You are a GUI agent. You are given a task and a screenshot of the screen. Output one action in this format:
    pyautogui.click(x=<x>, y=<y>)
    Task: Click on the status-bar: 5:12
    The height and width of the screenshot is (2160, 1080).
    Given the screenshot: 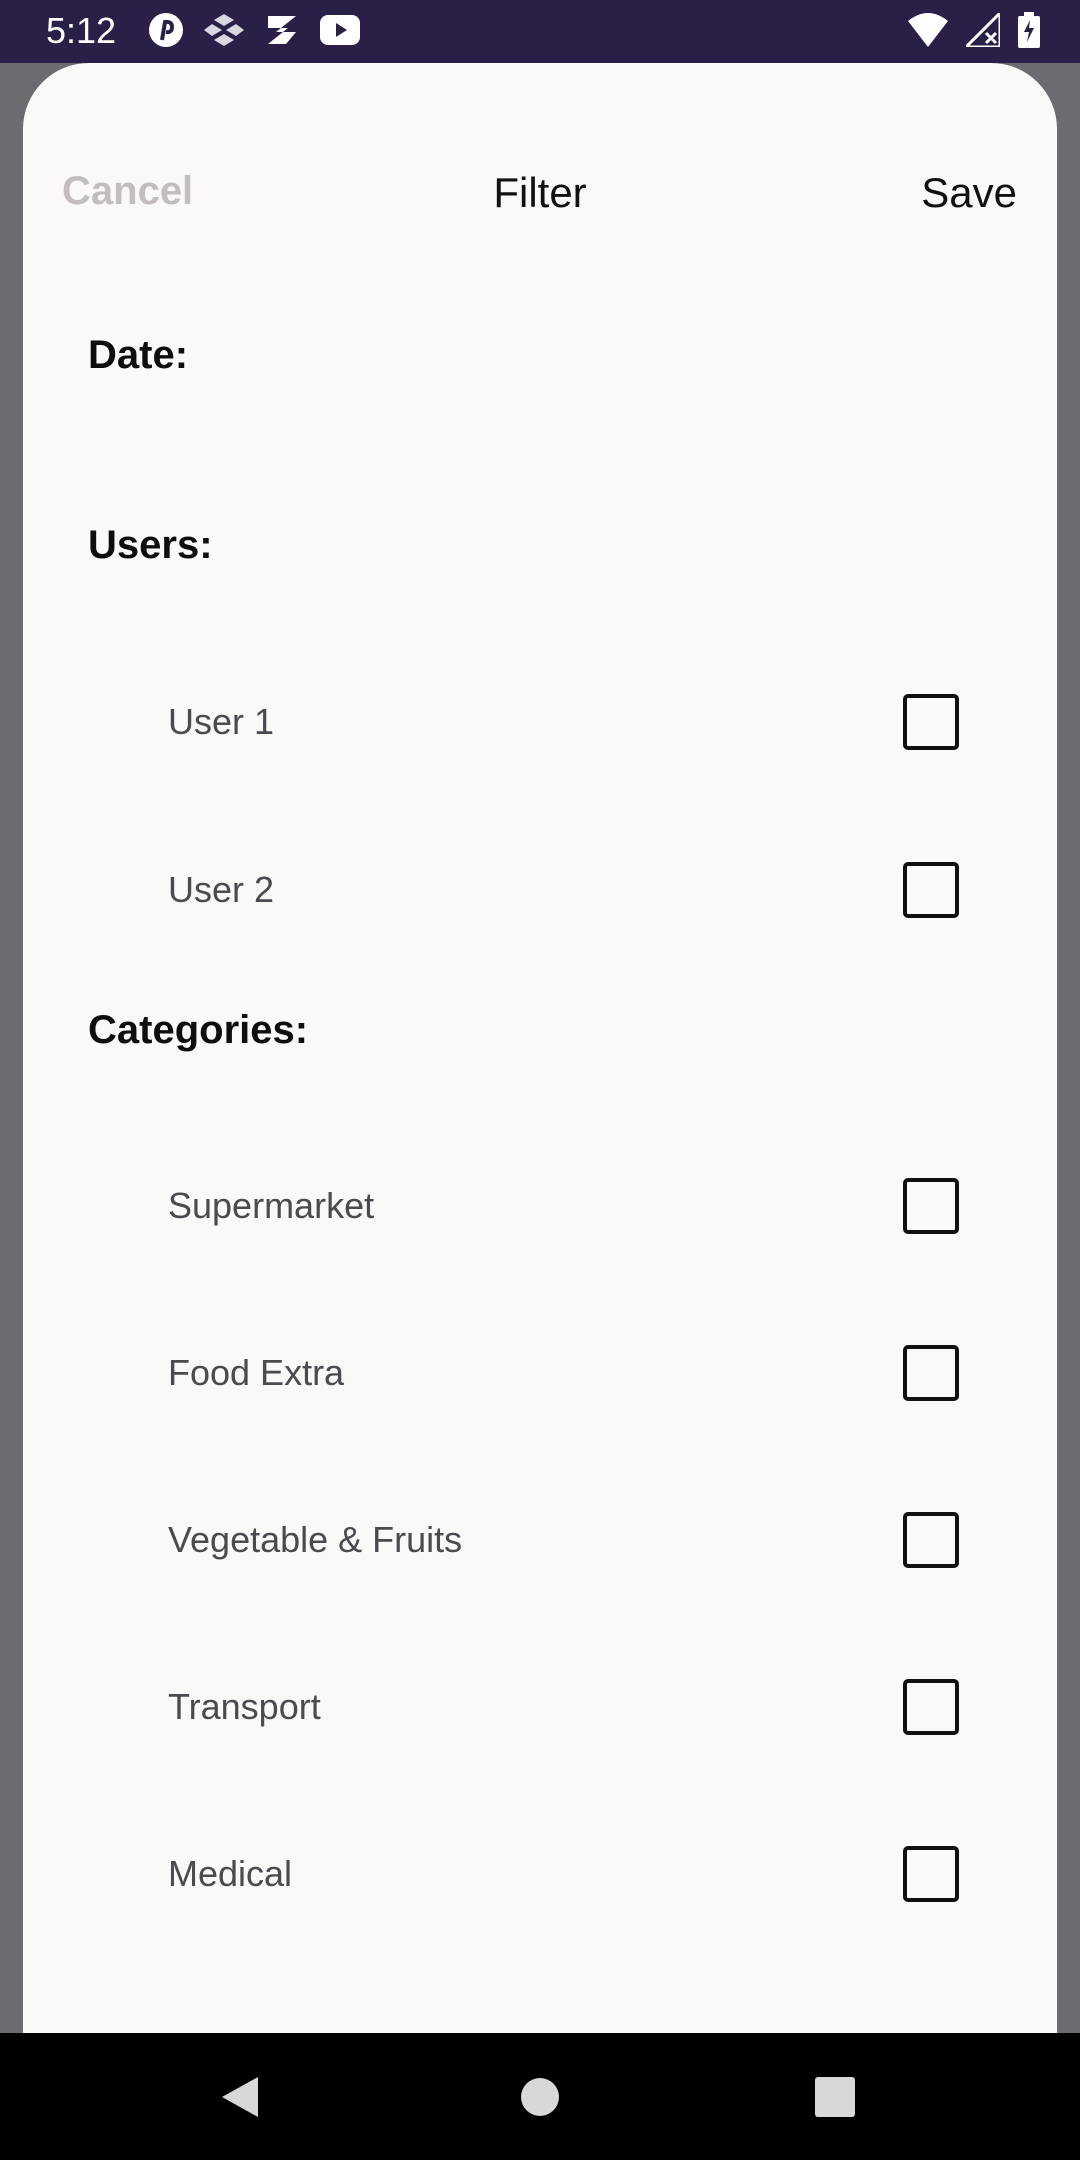 What is the action you would take?
    pyautogui.click(x=540, y=31)
    